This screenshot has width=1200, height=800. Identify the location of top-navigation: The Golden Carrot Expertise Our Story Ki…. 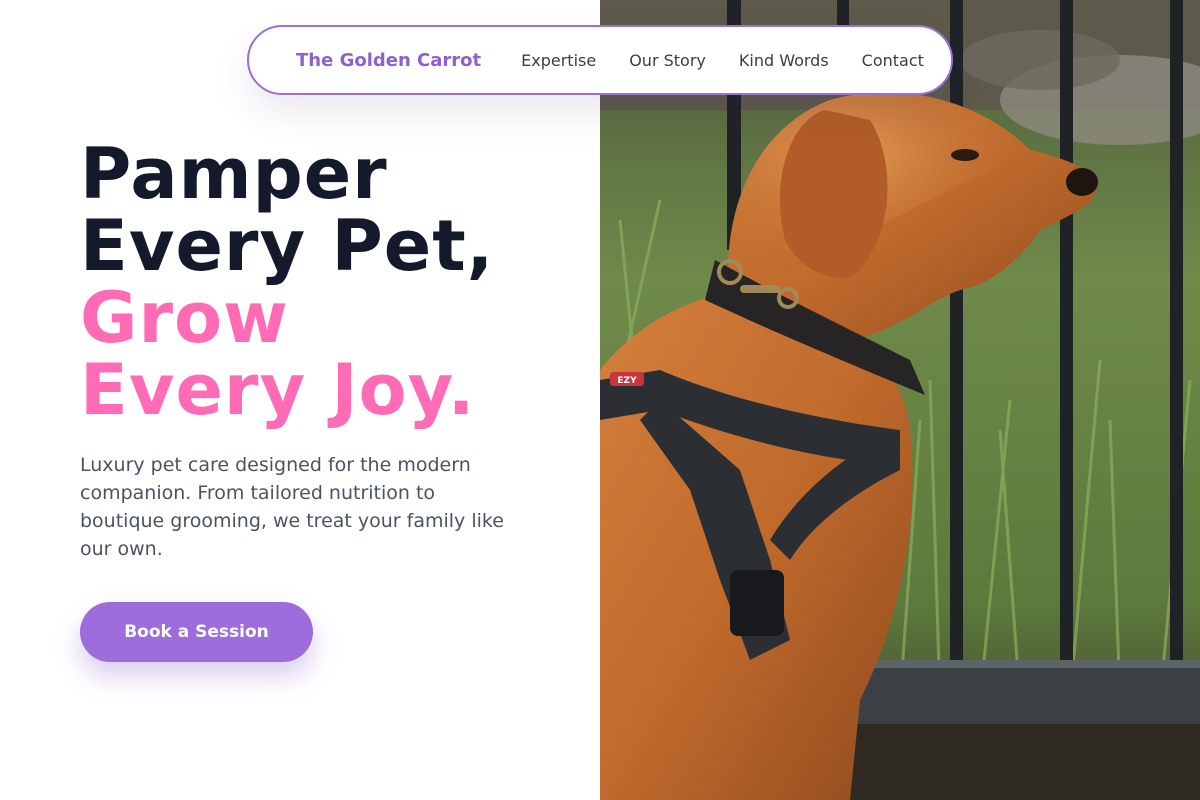
(600, 60).